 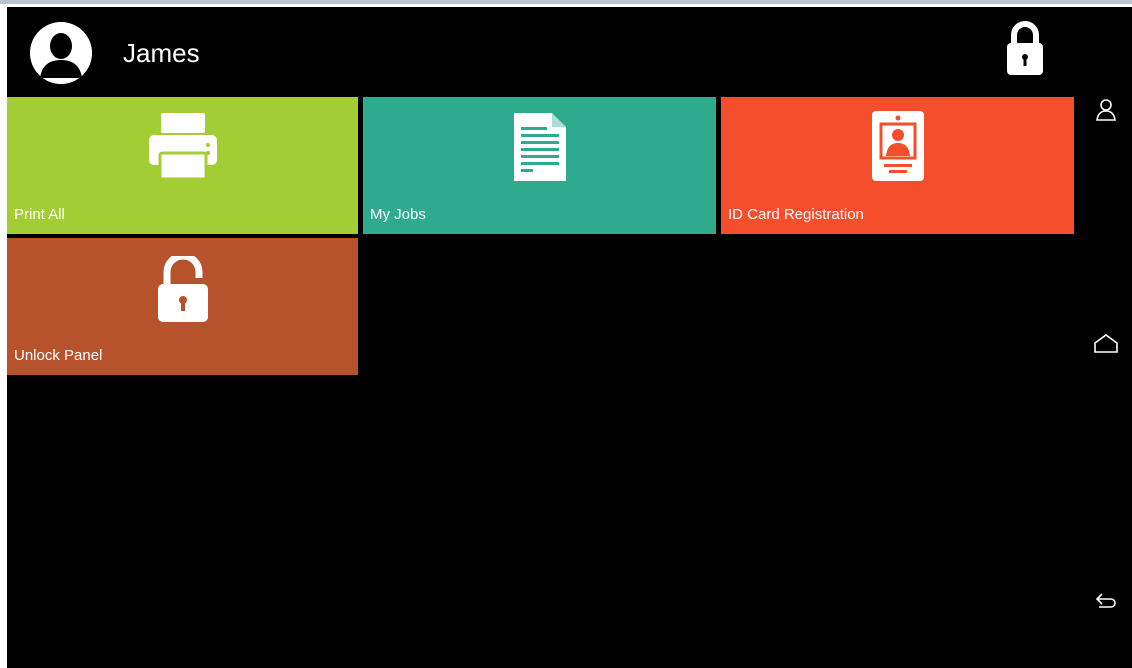 I want to click on tile-my-jobs: My Jobs, so click(x=539, y=165).